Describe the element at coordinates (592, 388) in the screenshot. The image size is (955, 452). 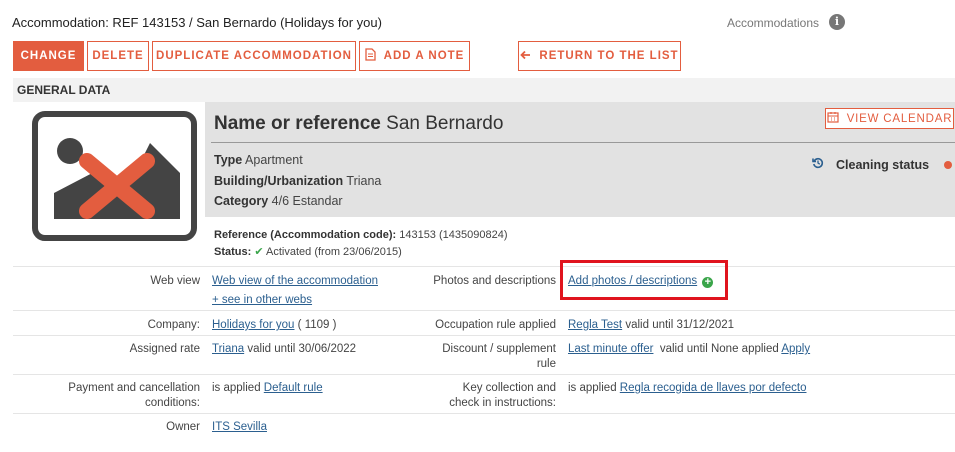
I see `key-prefix: is applied` at that location.